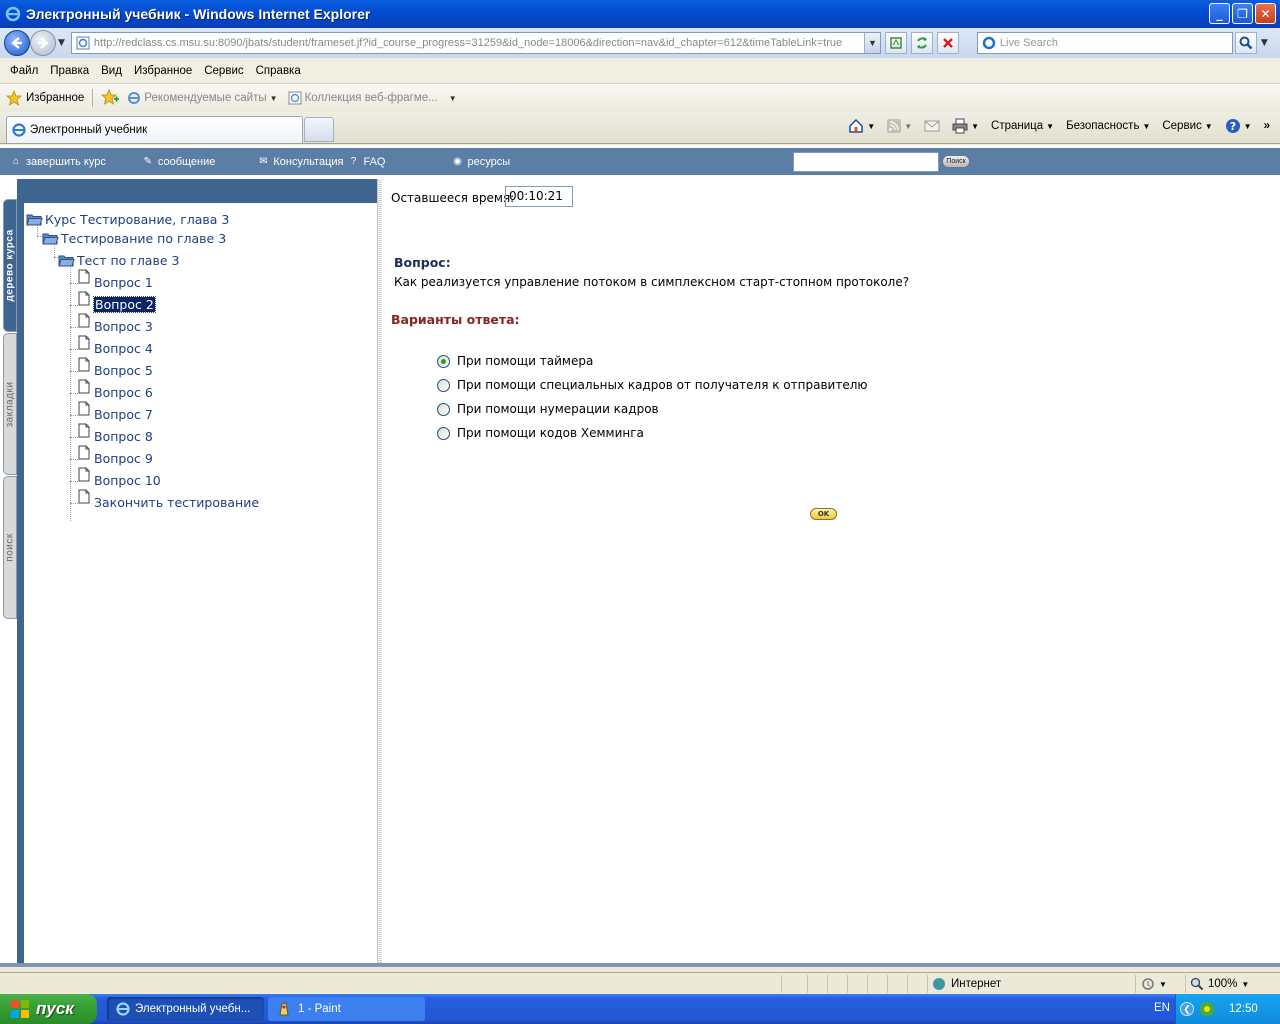 Image resolution: width=1280 pixels, height=1024 pixels. What do you see at coordinates (115, 323) in the screenshot?
I see `tree-item-question: Вопрос 3` at bounding box center [115, 323].